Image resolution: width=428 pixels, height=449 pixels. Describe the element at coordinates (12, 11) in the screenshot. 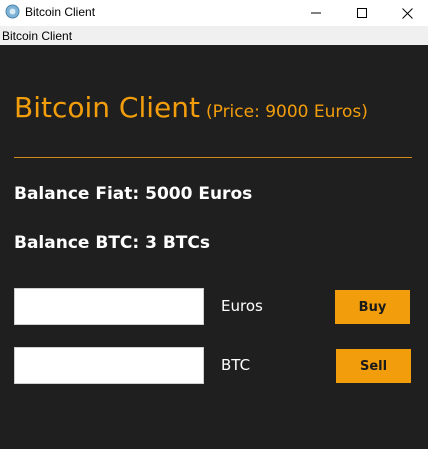

I see `app-icon` at that location.